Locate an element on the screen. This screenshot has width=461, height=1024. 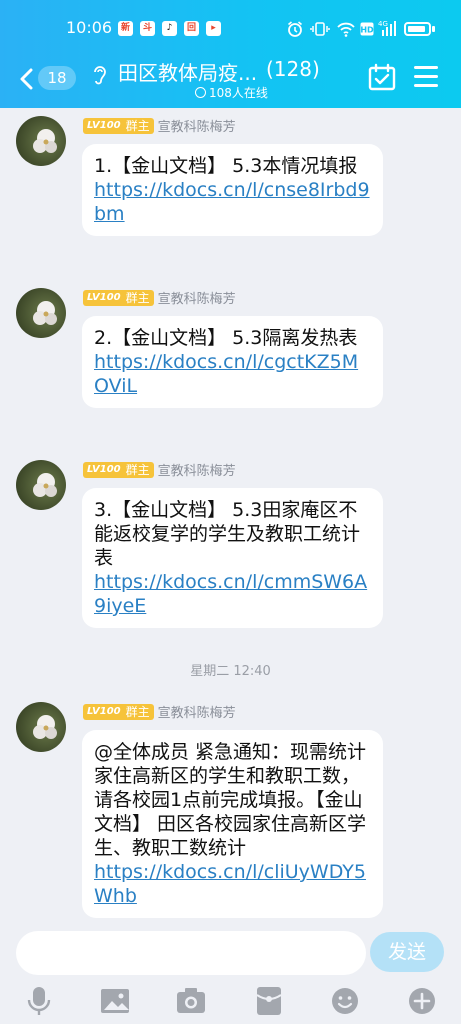
status-bar: 10:06 新 斗 ♪ 回 ▸ HD 4G is located at coordinates (230, 28).